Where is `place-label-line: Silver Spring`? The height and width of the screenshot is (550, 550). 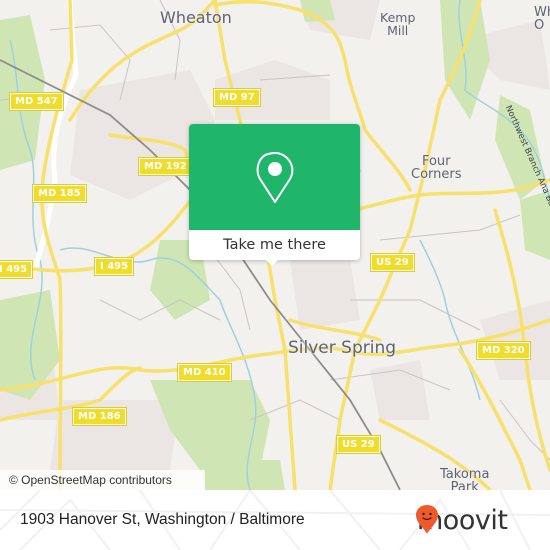
place-label-line: Silver Spring is located at coordinates (342, 348).